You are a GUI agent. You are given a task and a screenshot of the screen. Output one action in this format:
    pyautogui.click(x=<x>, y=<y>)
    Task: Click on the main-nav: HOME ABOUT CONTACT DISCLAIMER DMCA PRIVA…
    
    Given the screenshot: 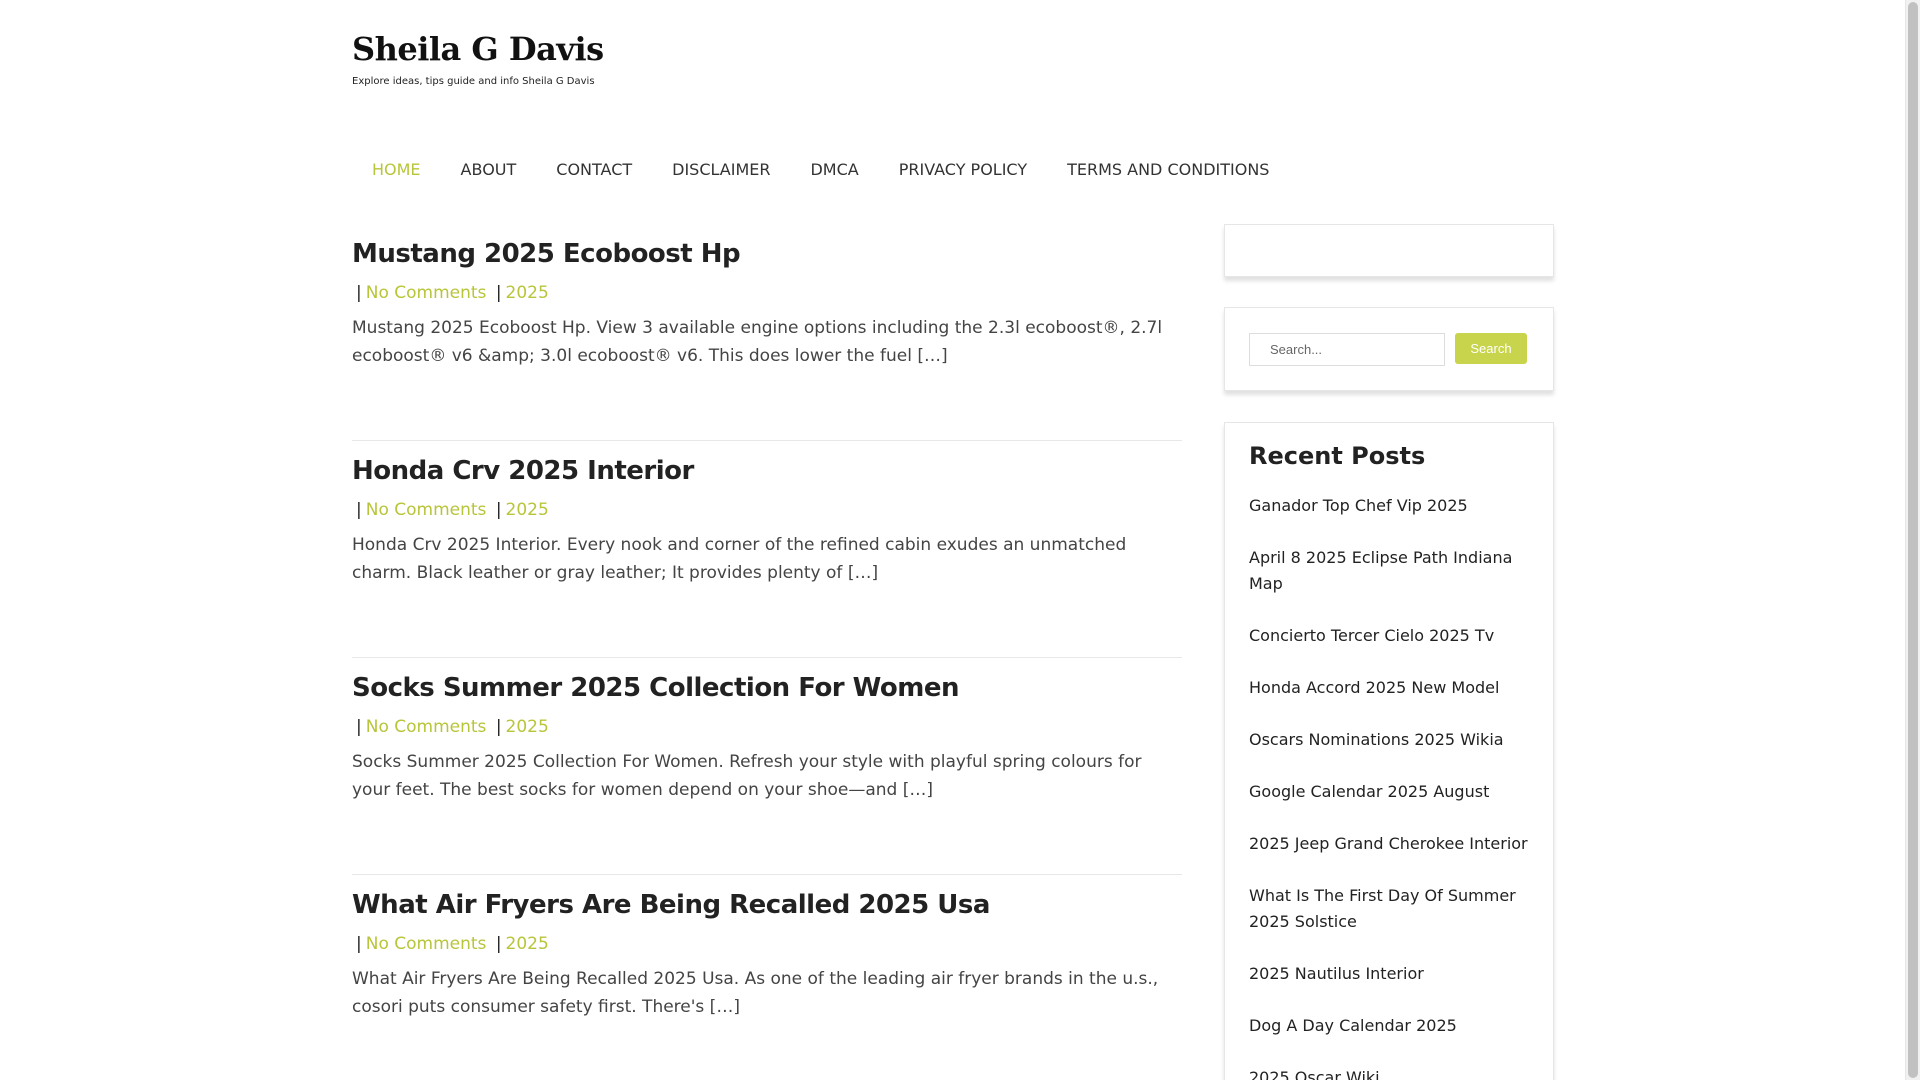 What is the action you would take?
    pyautogui.click(x=820, y=169)
    